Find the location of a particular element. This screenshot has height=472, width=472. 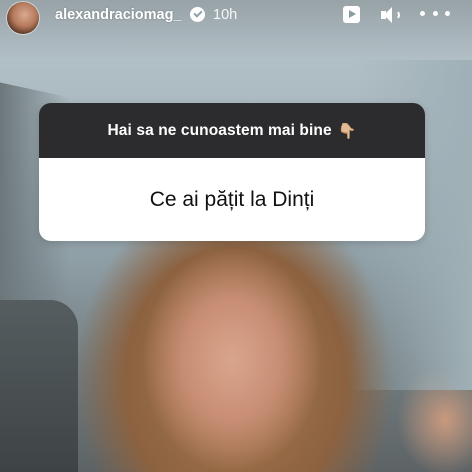

question-sticker-answer: Ce ai pățit la Dinți is located at coordinates (232, 199).